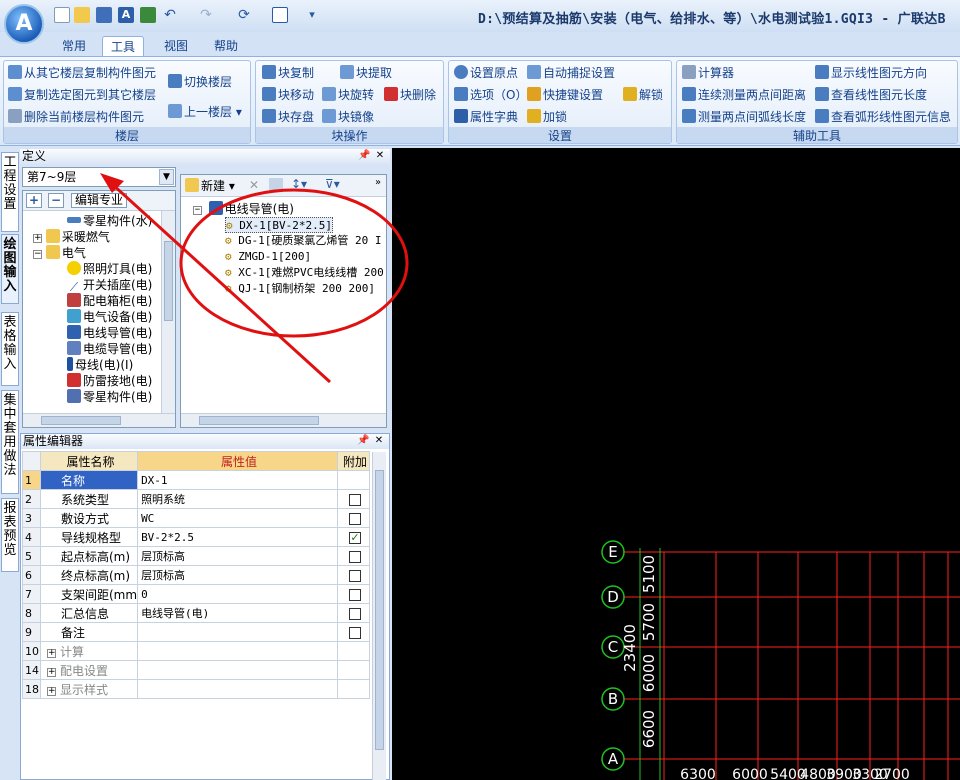  Describe the element at coordinates (109, 333) in the screenshot. I see `tree-item-wire-conduit: 电线导管(电)` at that location.